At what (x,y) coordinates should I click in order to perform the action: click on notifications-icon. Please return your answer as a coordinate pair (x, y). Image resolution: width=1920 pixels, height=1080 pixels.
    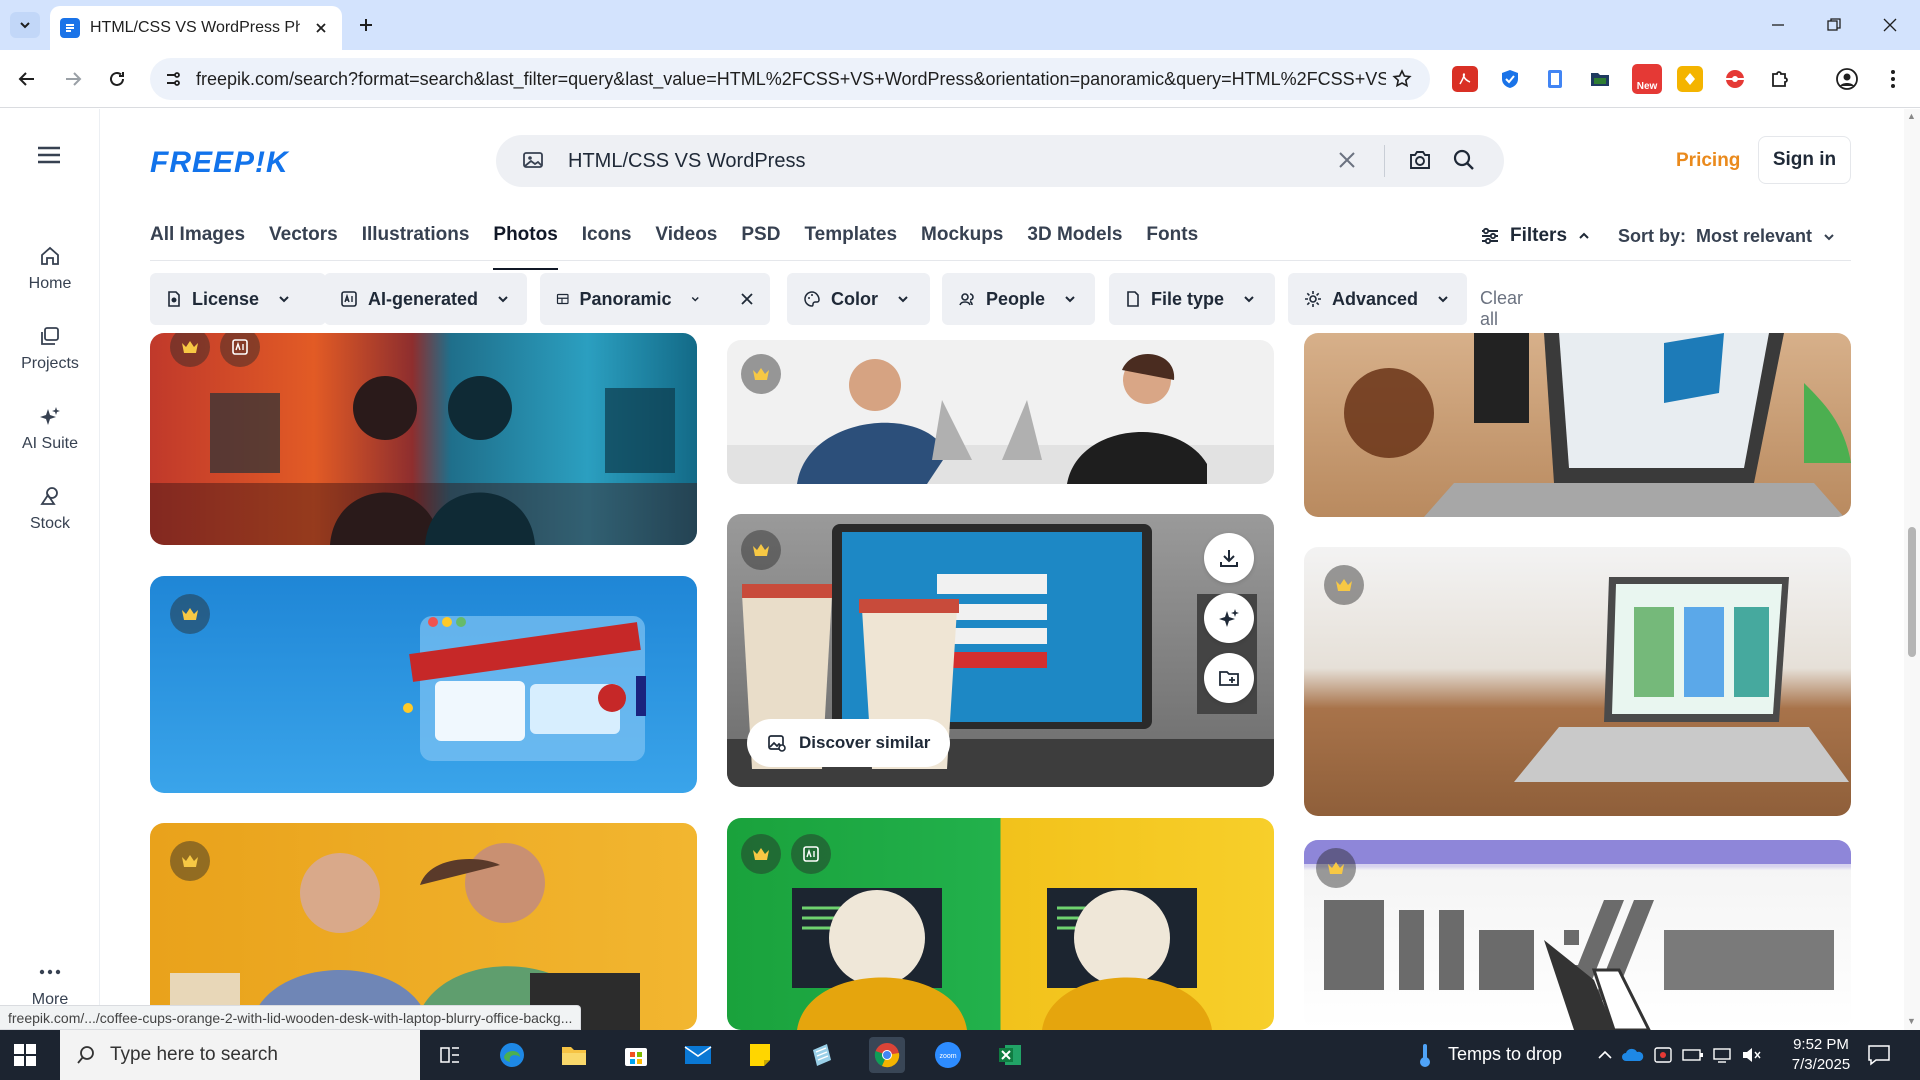
    Looking at the image, I should click on (1879, 1055).